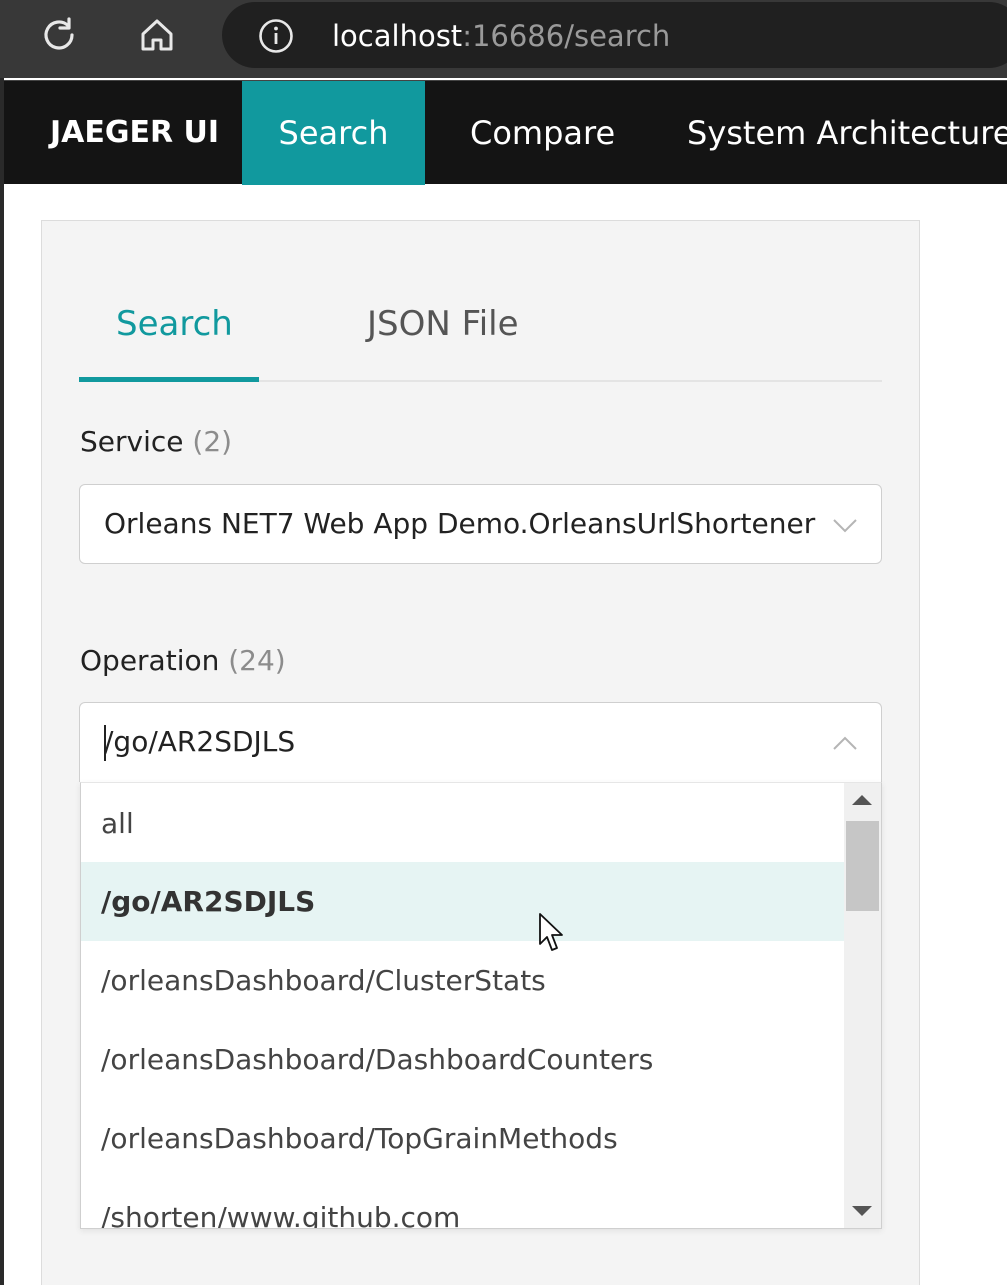 The height and width of the screenshot is (1285, 1007). Describe the element at coordinates (333, 133) in the screenshot. I see `nav-item-search: Search` at that location.